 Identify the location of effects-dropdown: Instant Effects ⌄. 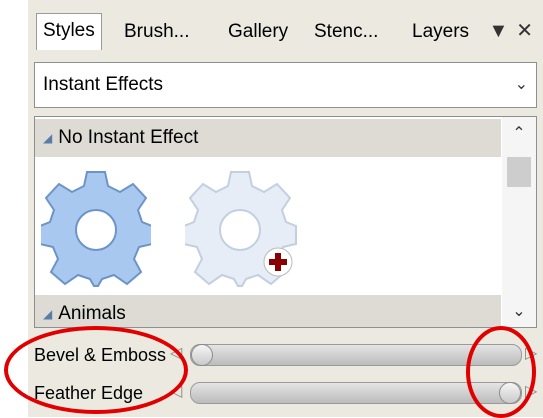
(285, 85).